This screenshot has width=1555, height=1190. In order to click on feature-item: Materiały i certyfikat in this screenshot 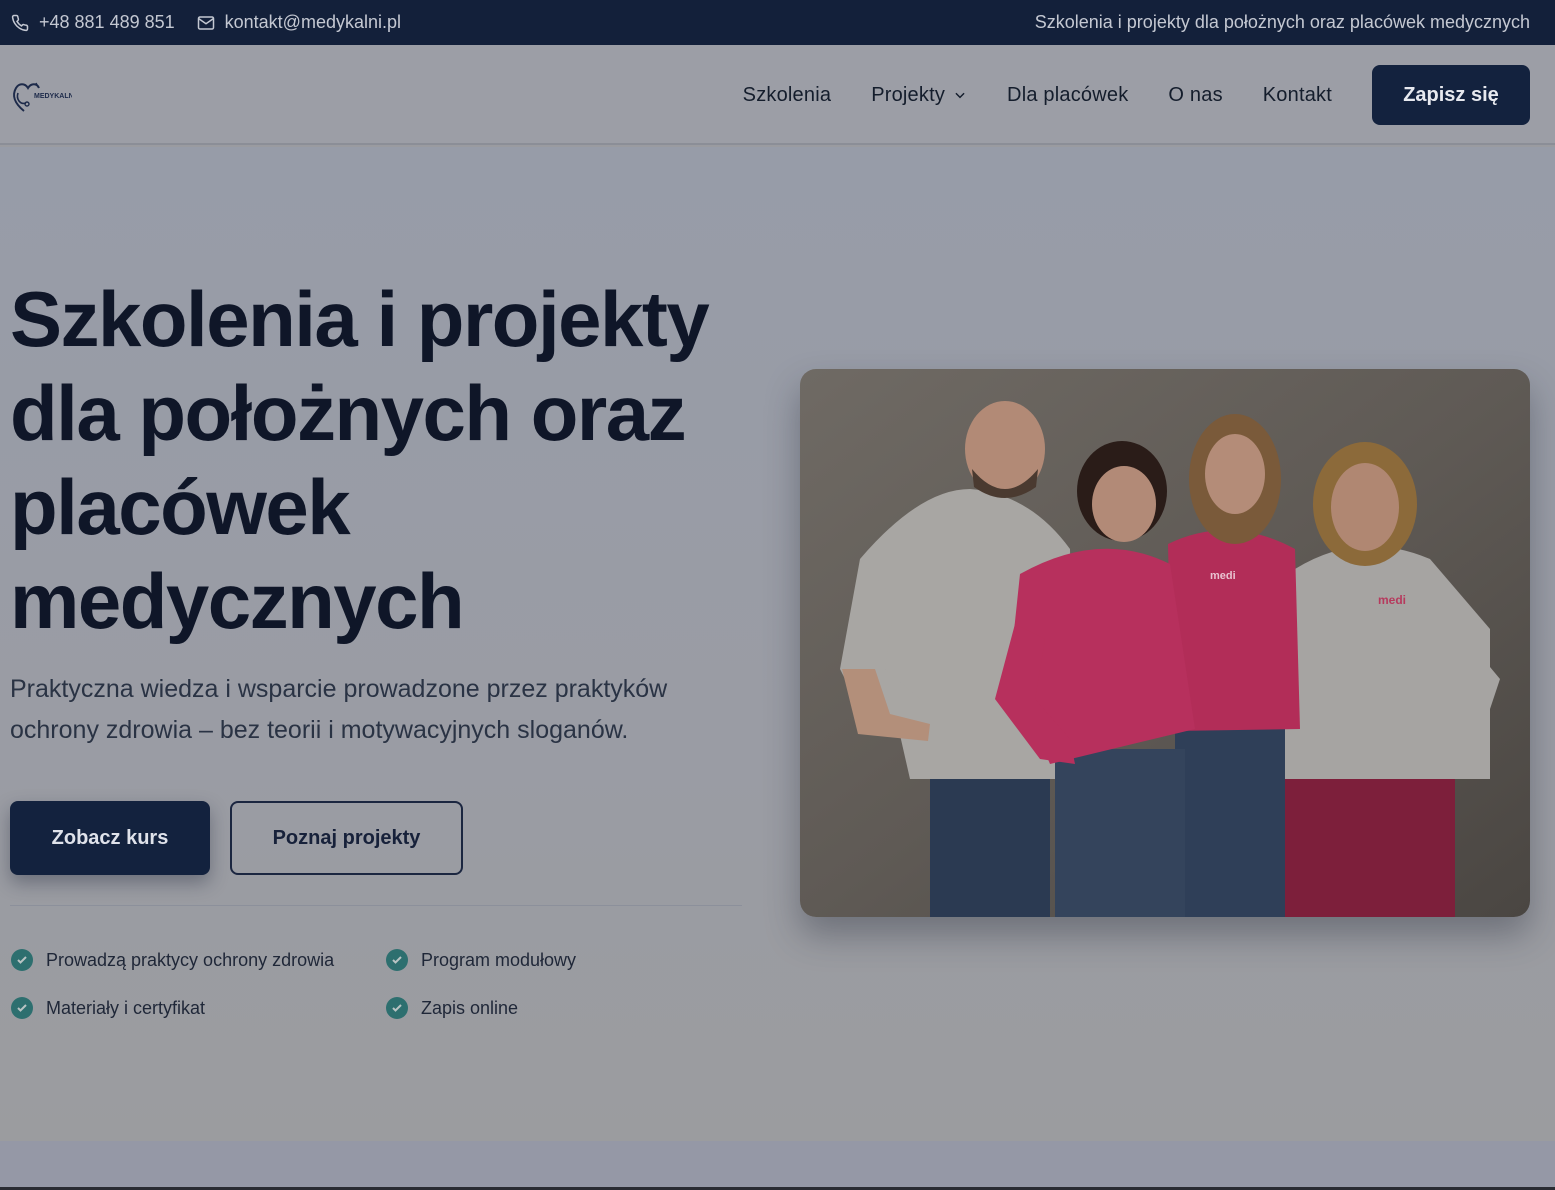, I will do `click(108, 1008)`.